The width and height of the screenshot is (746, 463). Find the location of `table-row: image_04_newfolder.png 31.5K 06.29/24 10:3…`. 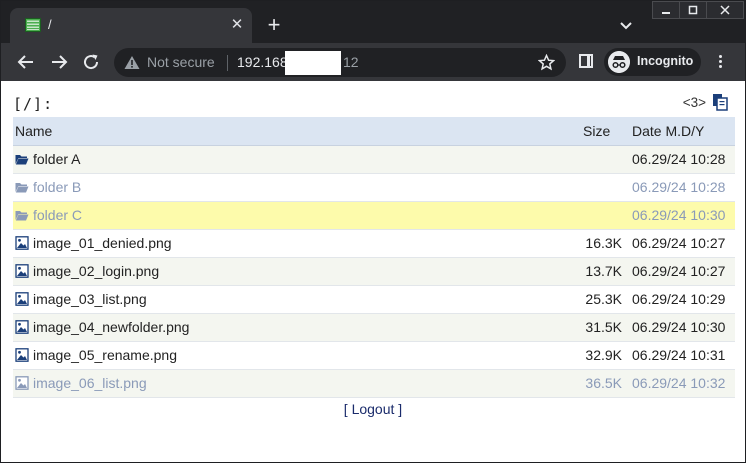

table-row: image_04_newfolder.png 31.5K 06.29/24 10:3… is located at coordinates (374, 327).